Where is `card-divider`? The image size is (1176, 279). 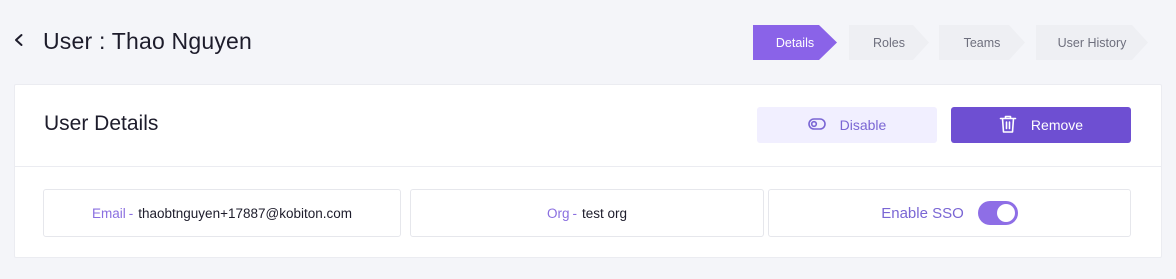
card-divider is located at coordinates (588, 166).